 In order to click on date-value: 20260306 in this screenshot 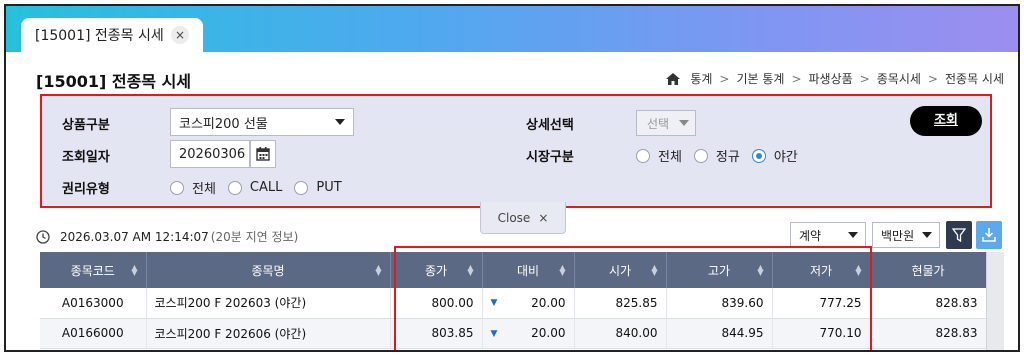, I will do `click(212, 154)`.